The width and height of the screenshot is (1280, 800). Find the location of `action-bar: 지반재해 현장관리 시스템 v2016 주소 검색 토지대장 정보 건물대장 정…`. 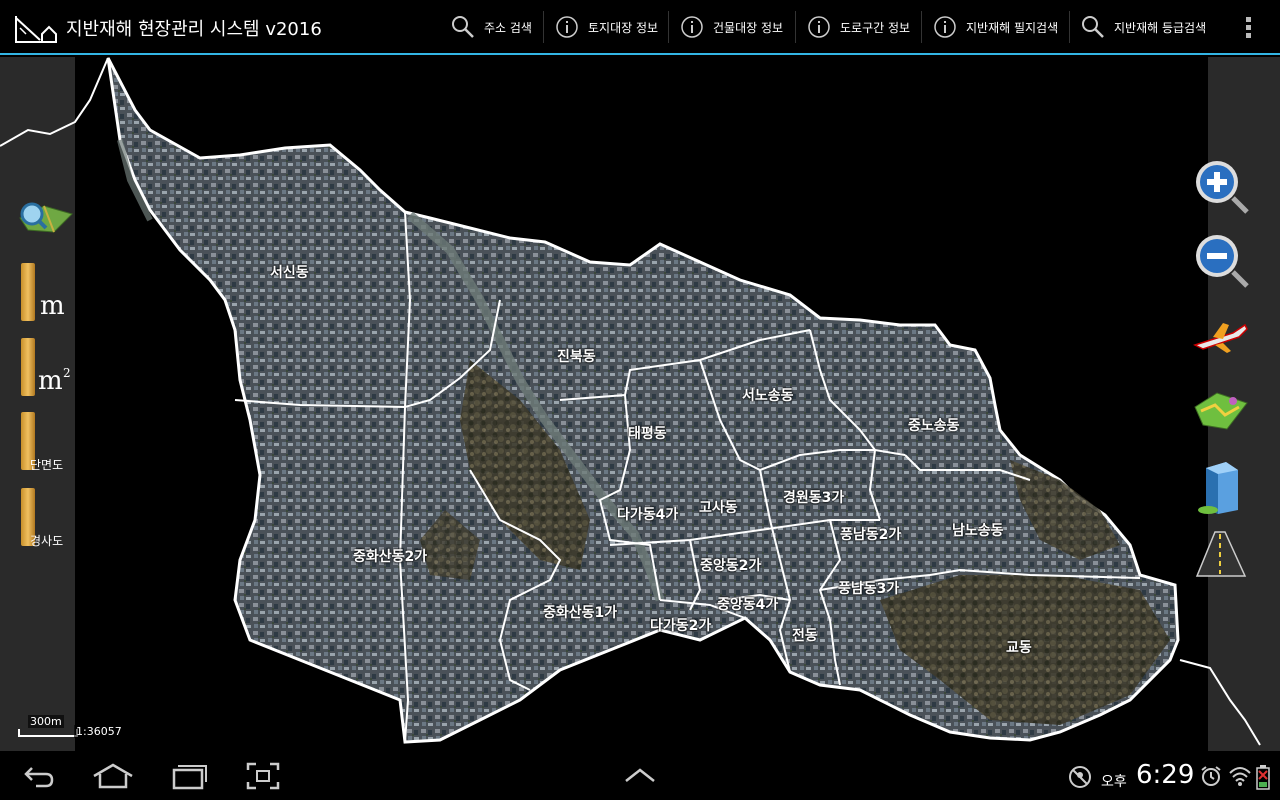

action-bar: 지반재해 현장관리 시스템 v2016 주소 검색 토지대장 정보 건물대장 정… is located at coordinates (640, 27).